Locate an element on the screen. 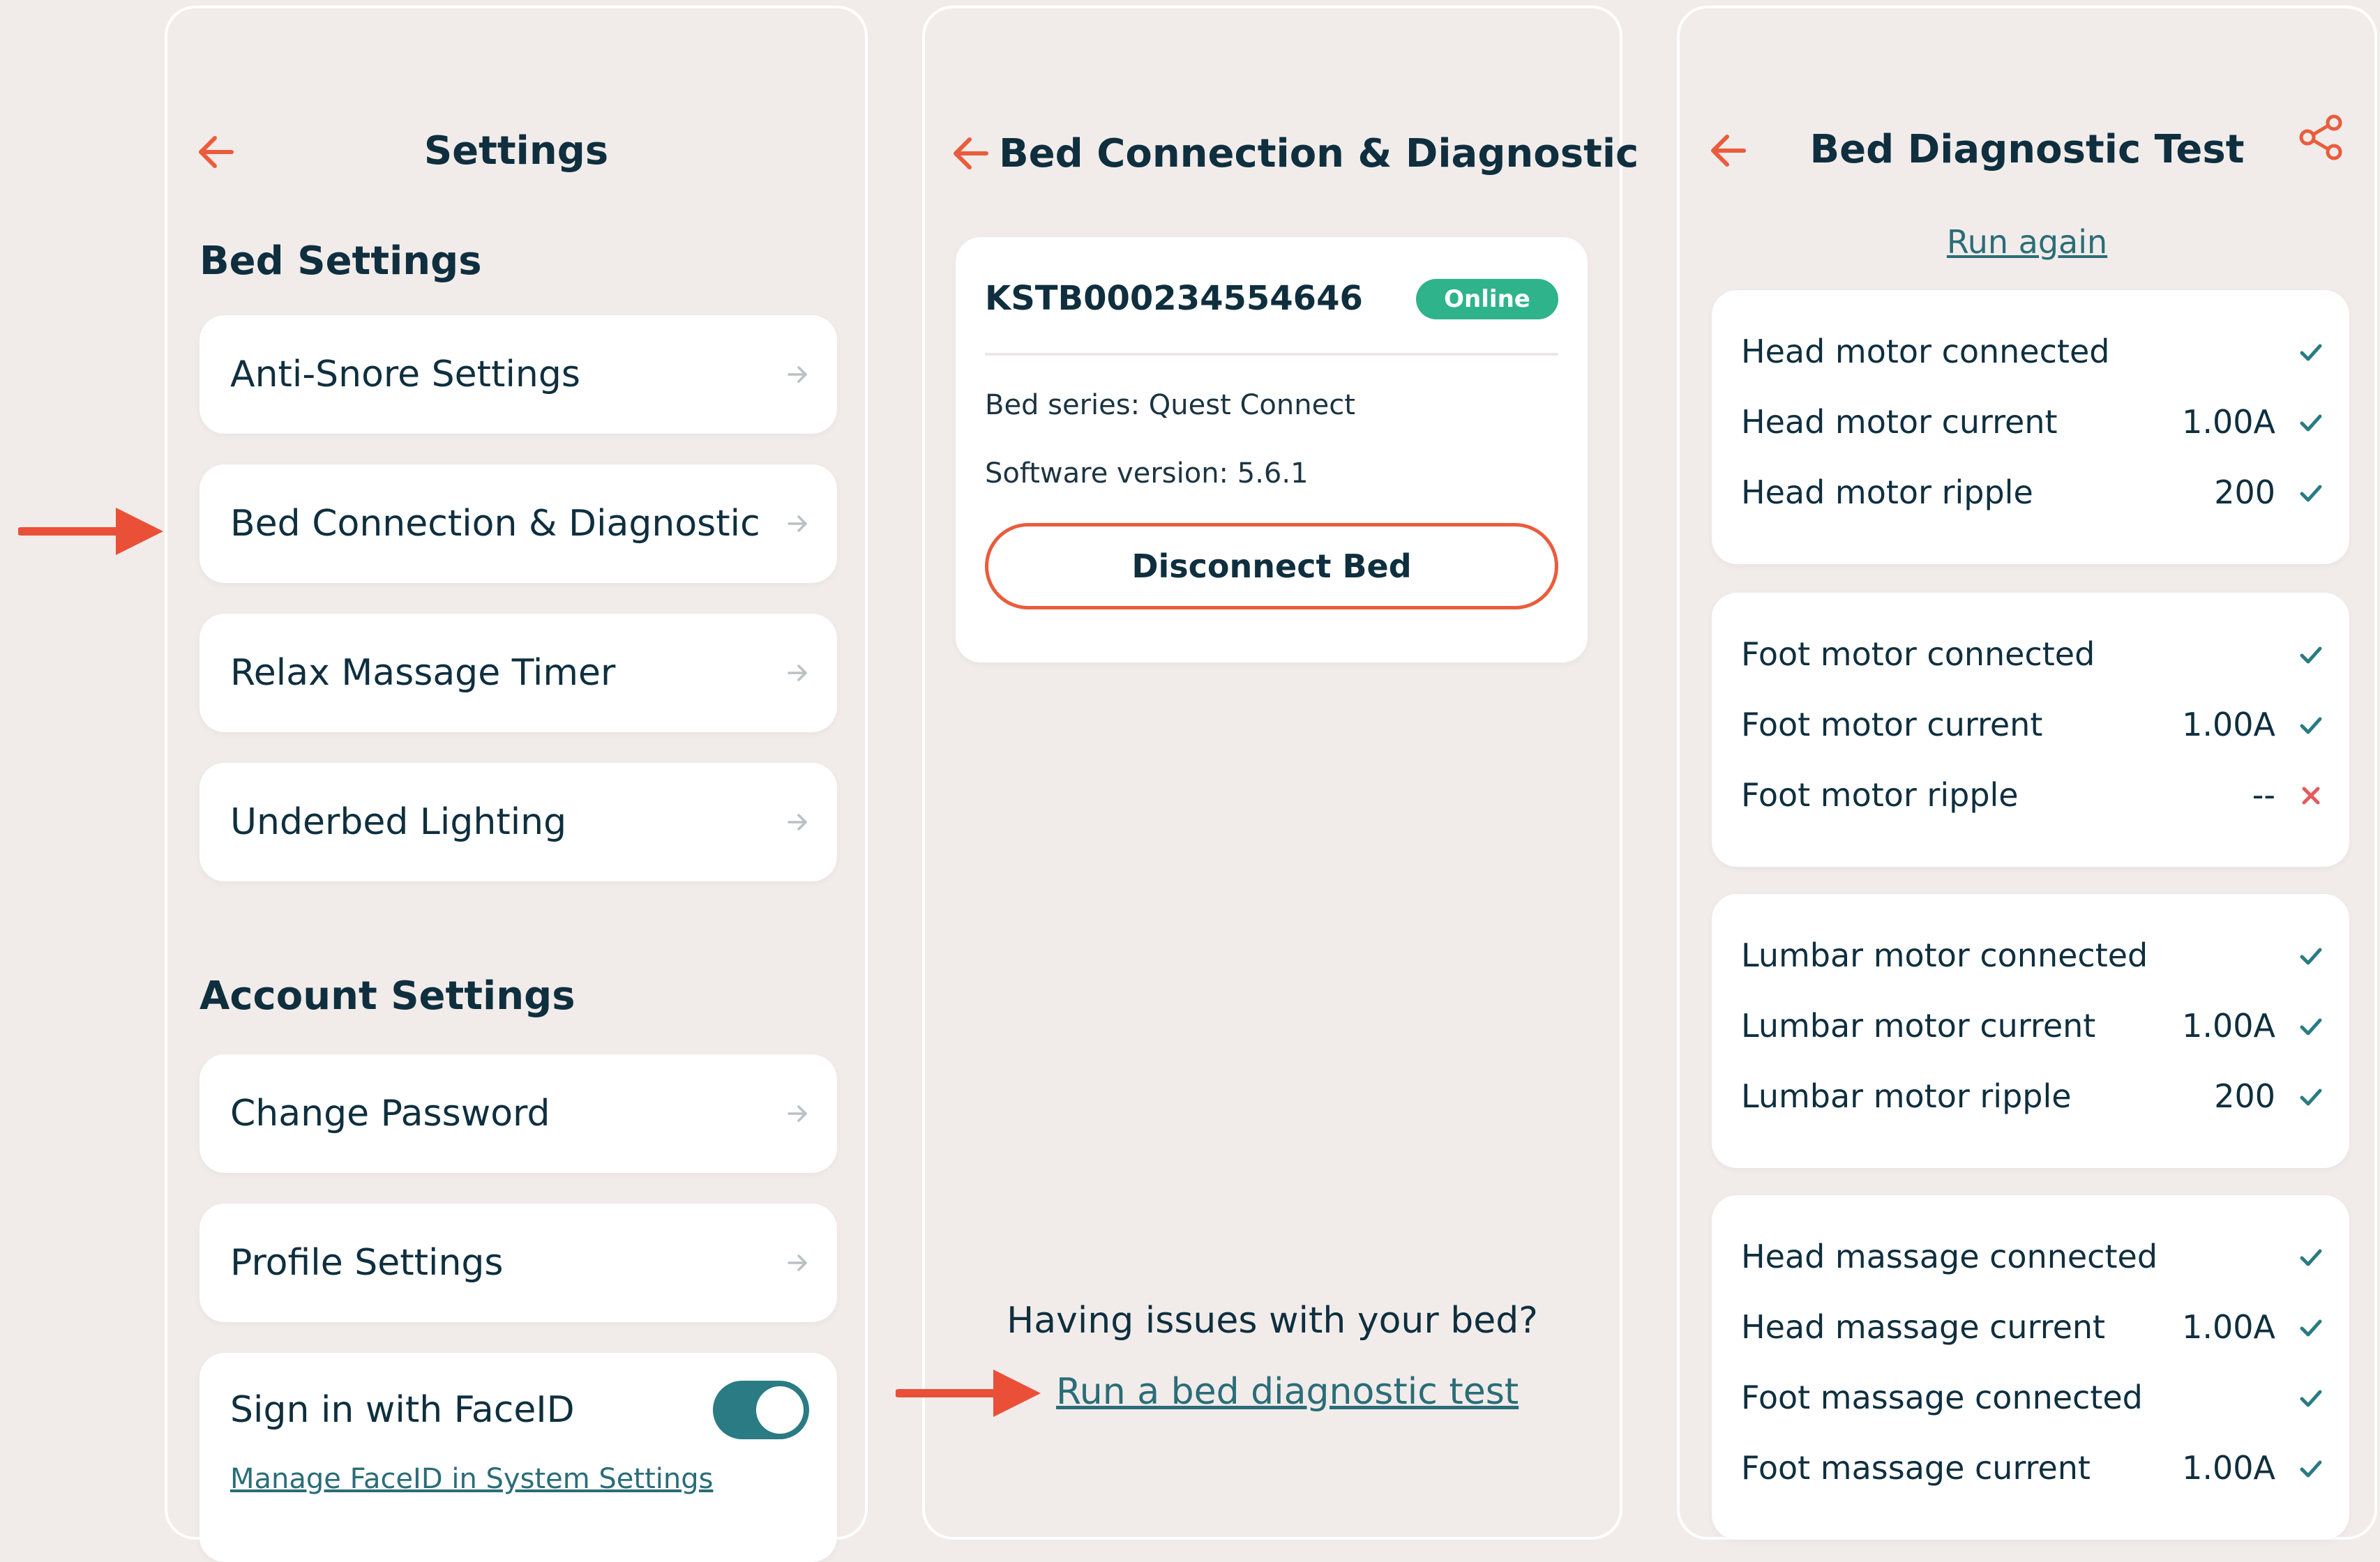  divider is located at coordinates (1271, 354).